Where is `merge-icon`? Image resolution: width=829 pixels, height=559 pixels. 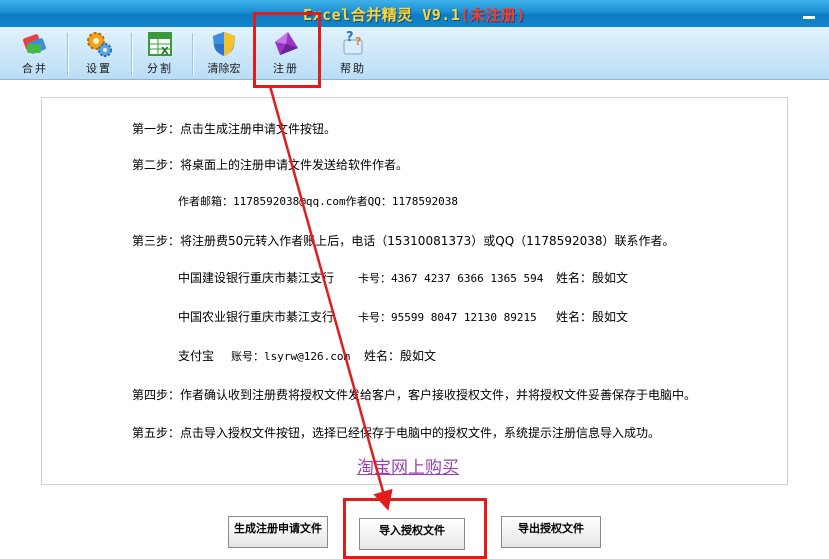
merge-icon is located at coordinates (34, 44).